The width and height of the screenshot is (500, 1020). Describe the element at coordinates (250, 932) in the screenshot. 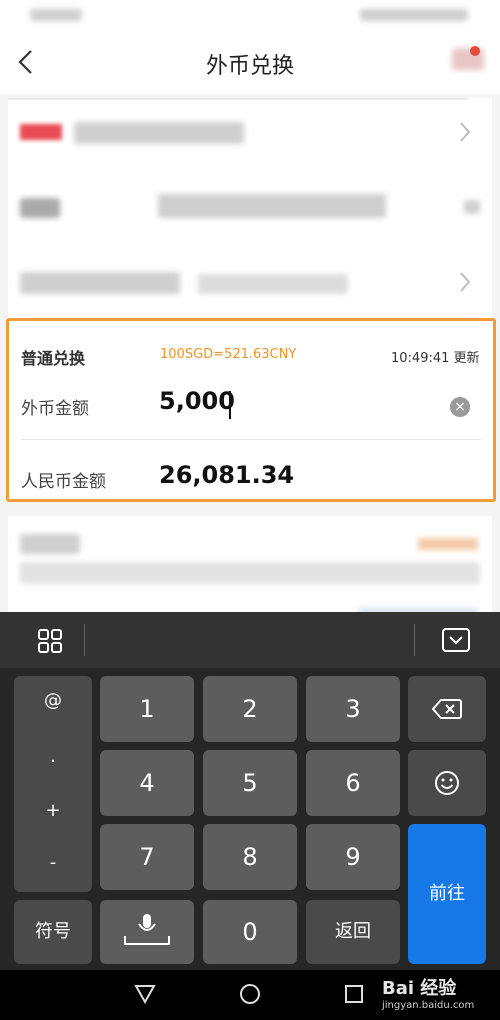

I see `key-0: 0` at that location.